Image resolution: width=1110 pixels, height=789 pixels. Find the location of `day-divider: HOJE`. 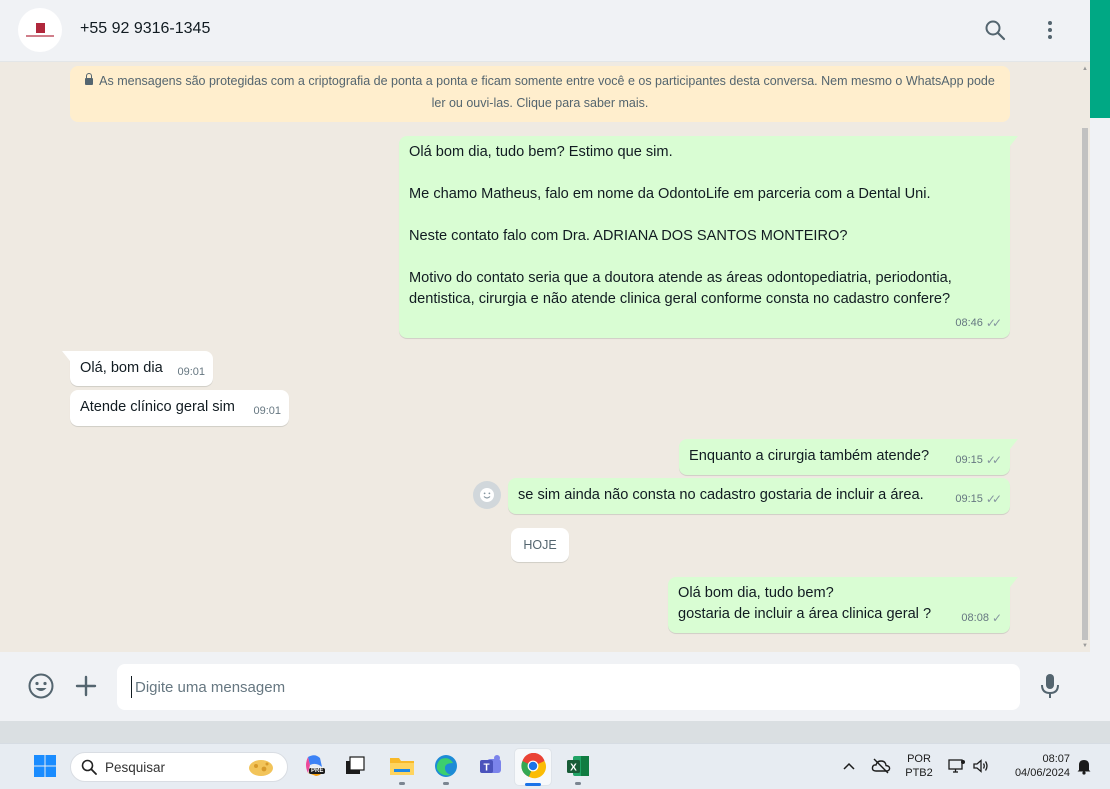

day-divider: HOJE is located at coordinates (540, 545).